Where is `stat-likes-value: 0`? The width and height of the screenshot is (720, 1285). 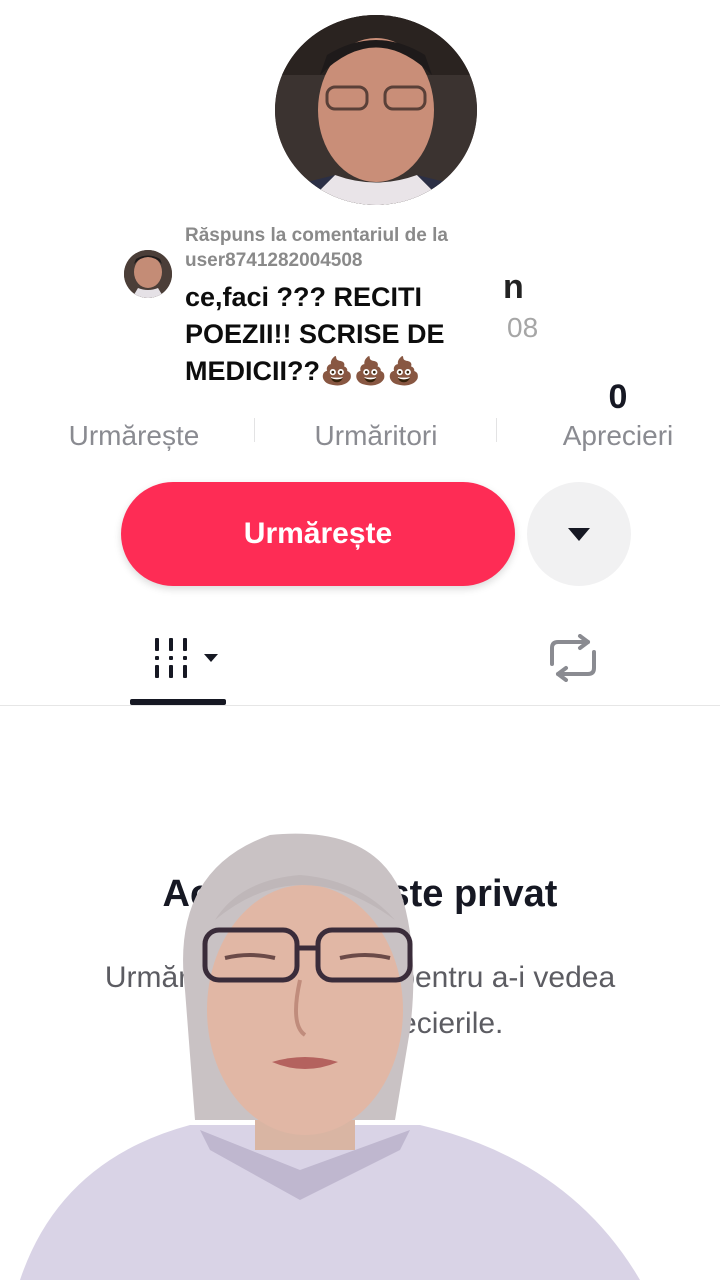 stat-likes-value: 0 is located at coordinates (618, 397).